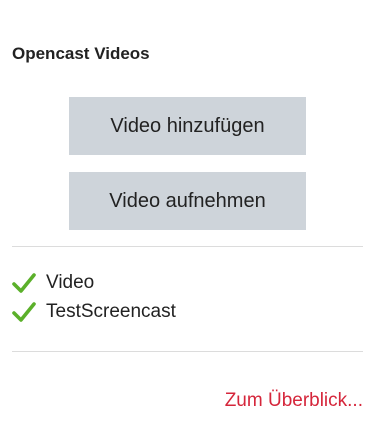 Image resolution: width=385 pixels, height=428 pixels. I want to click on record-video-button: Video aufnehmen, so click(187, 201).